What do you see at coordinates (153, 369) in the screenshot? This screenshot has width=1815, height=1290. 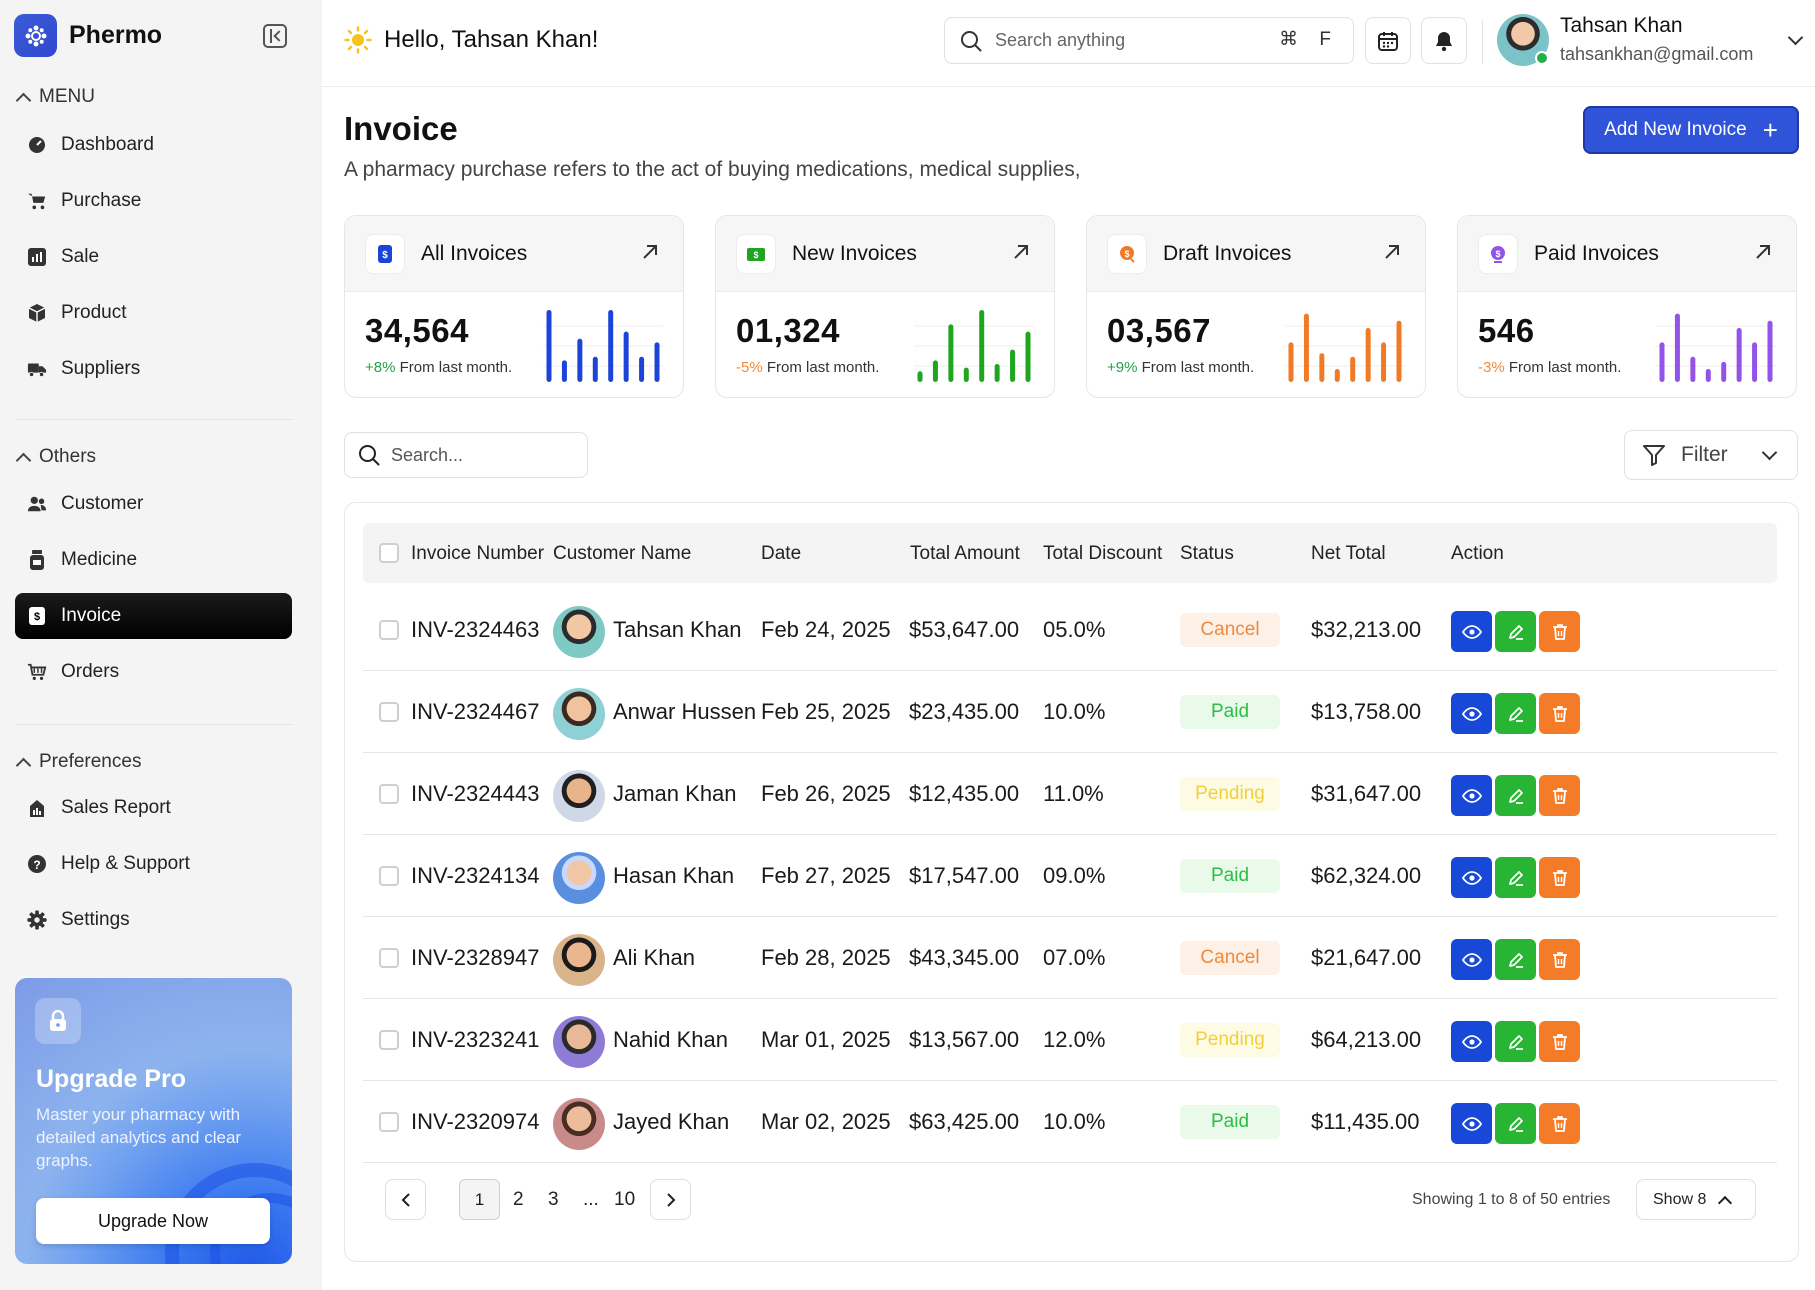 I see `sidebar-item-suppliers: Suppliers` at bounding box center [153, 369].